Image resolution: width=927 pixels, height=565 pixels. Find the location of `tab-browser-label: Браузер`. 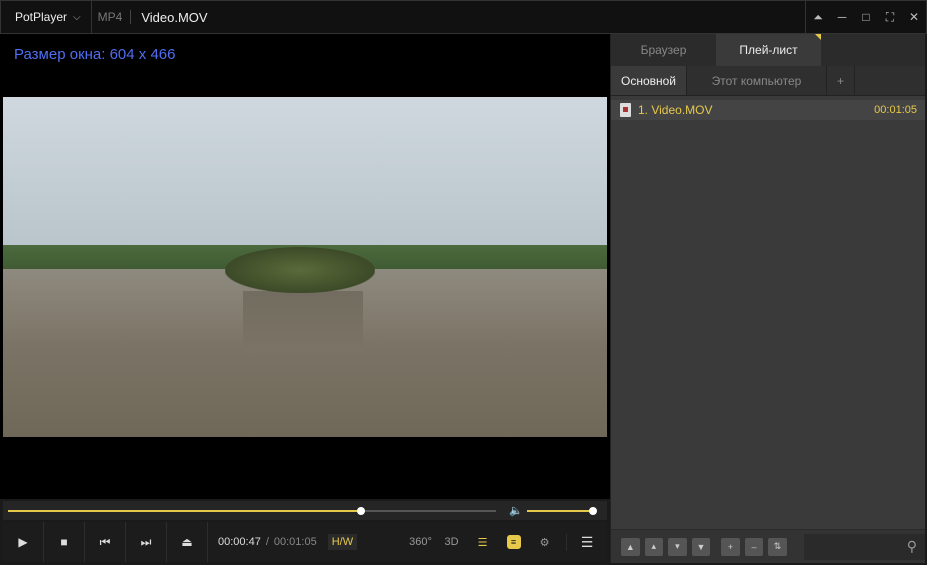

tab-browser-label: Браузер is located at coordinates (663, 50).